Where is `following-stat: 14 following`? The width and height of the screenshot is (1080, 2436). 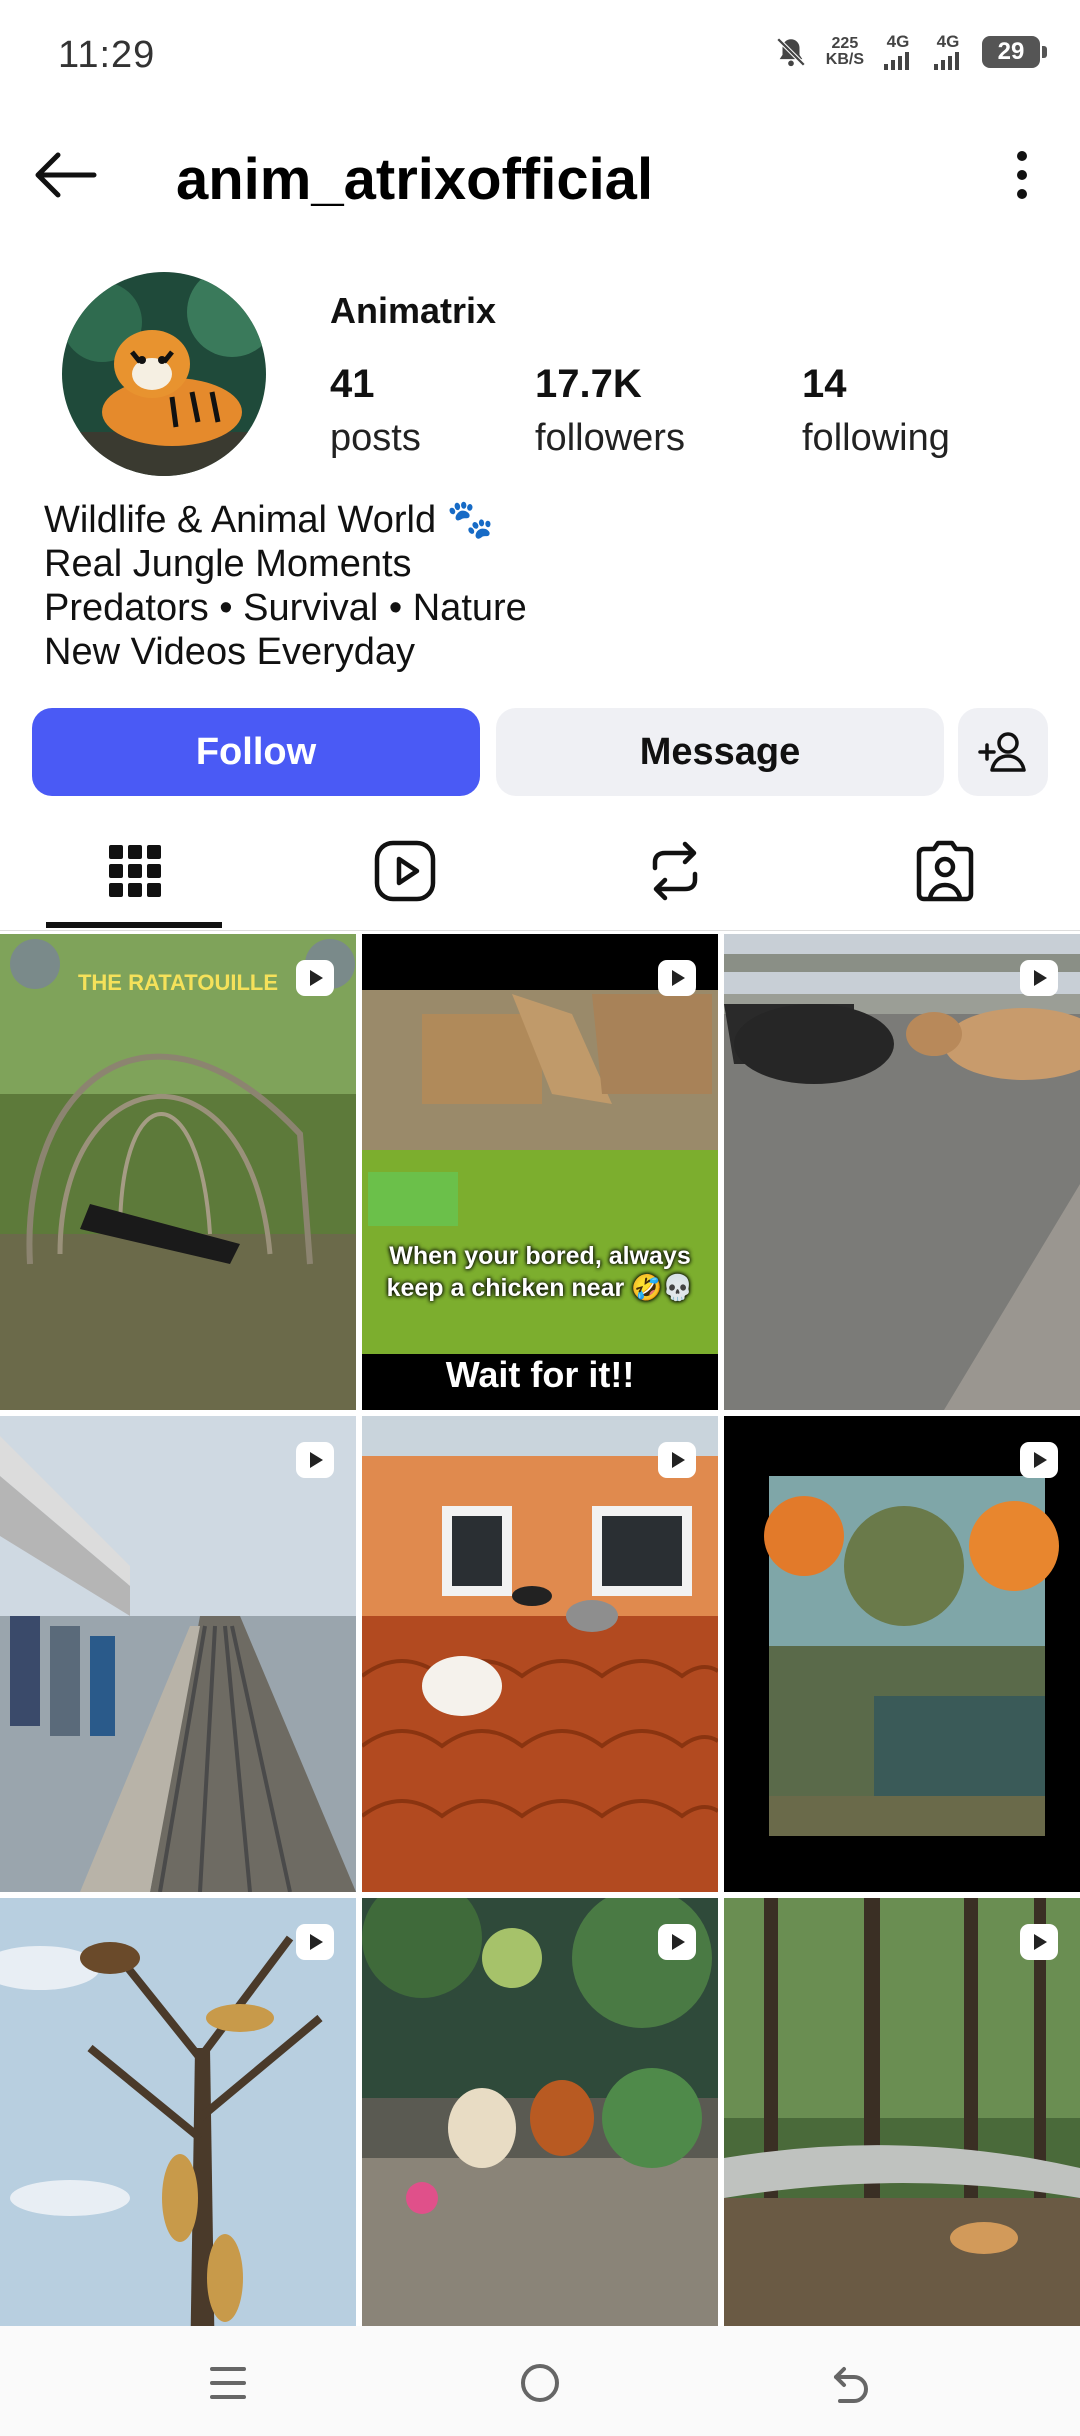 following-stat: 14 following is located at coordinates (876, 411).